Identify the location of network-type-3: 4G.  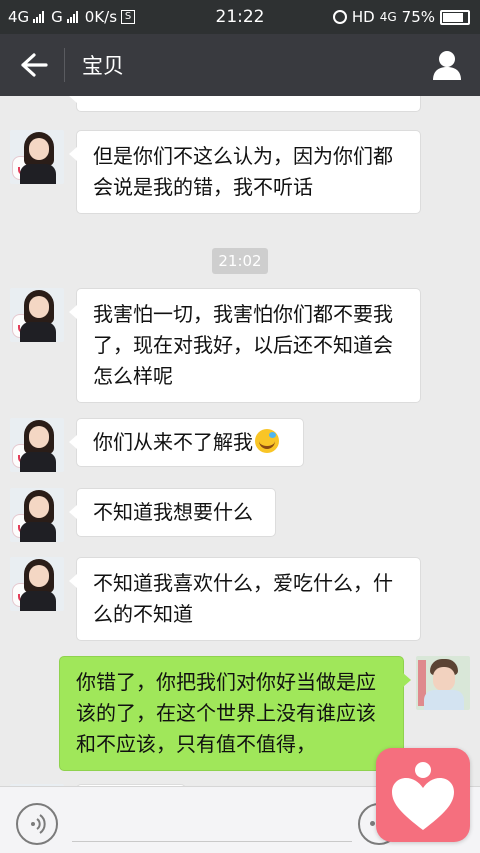
(388, 17).